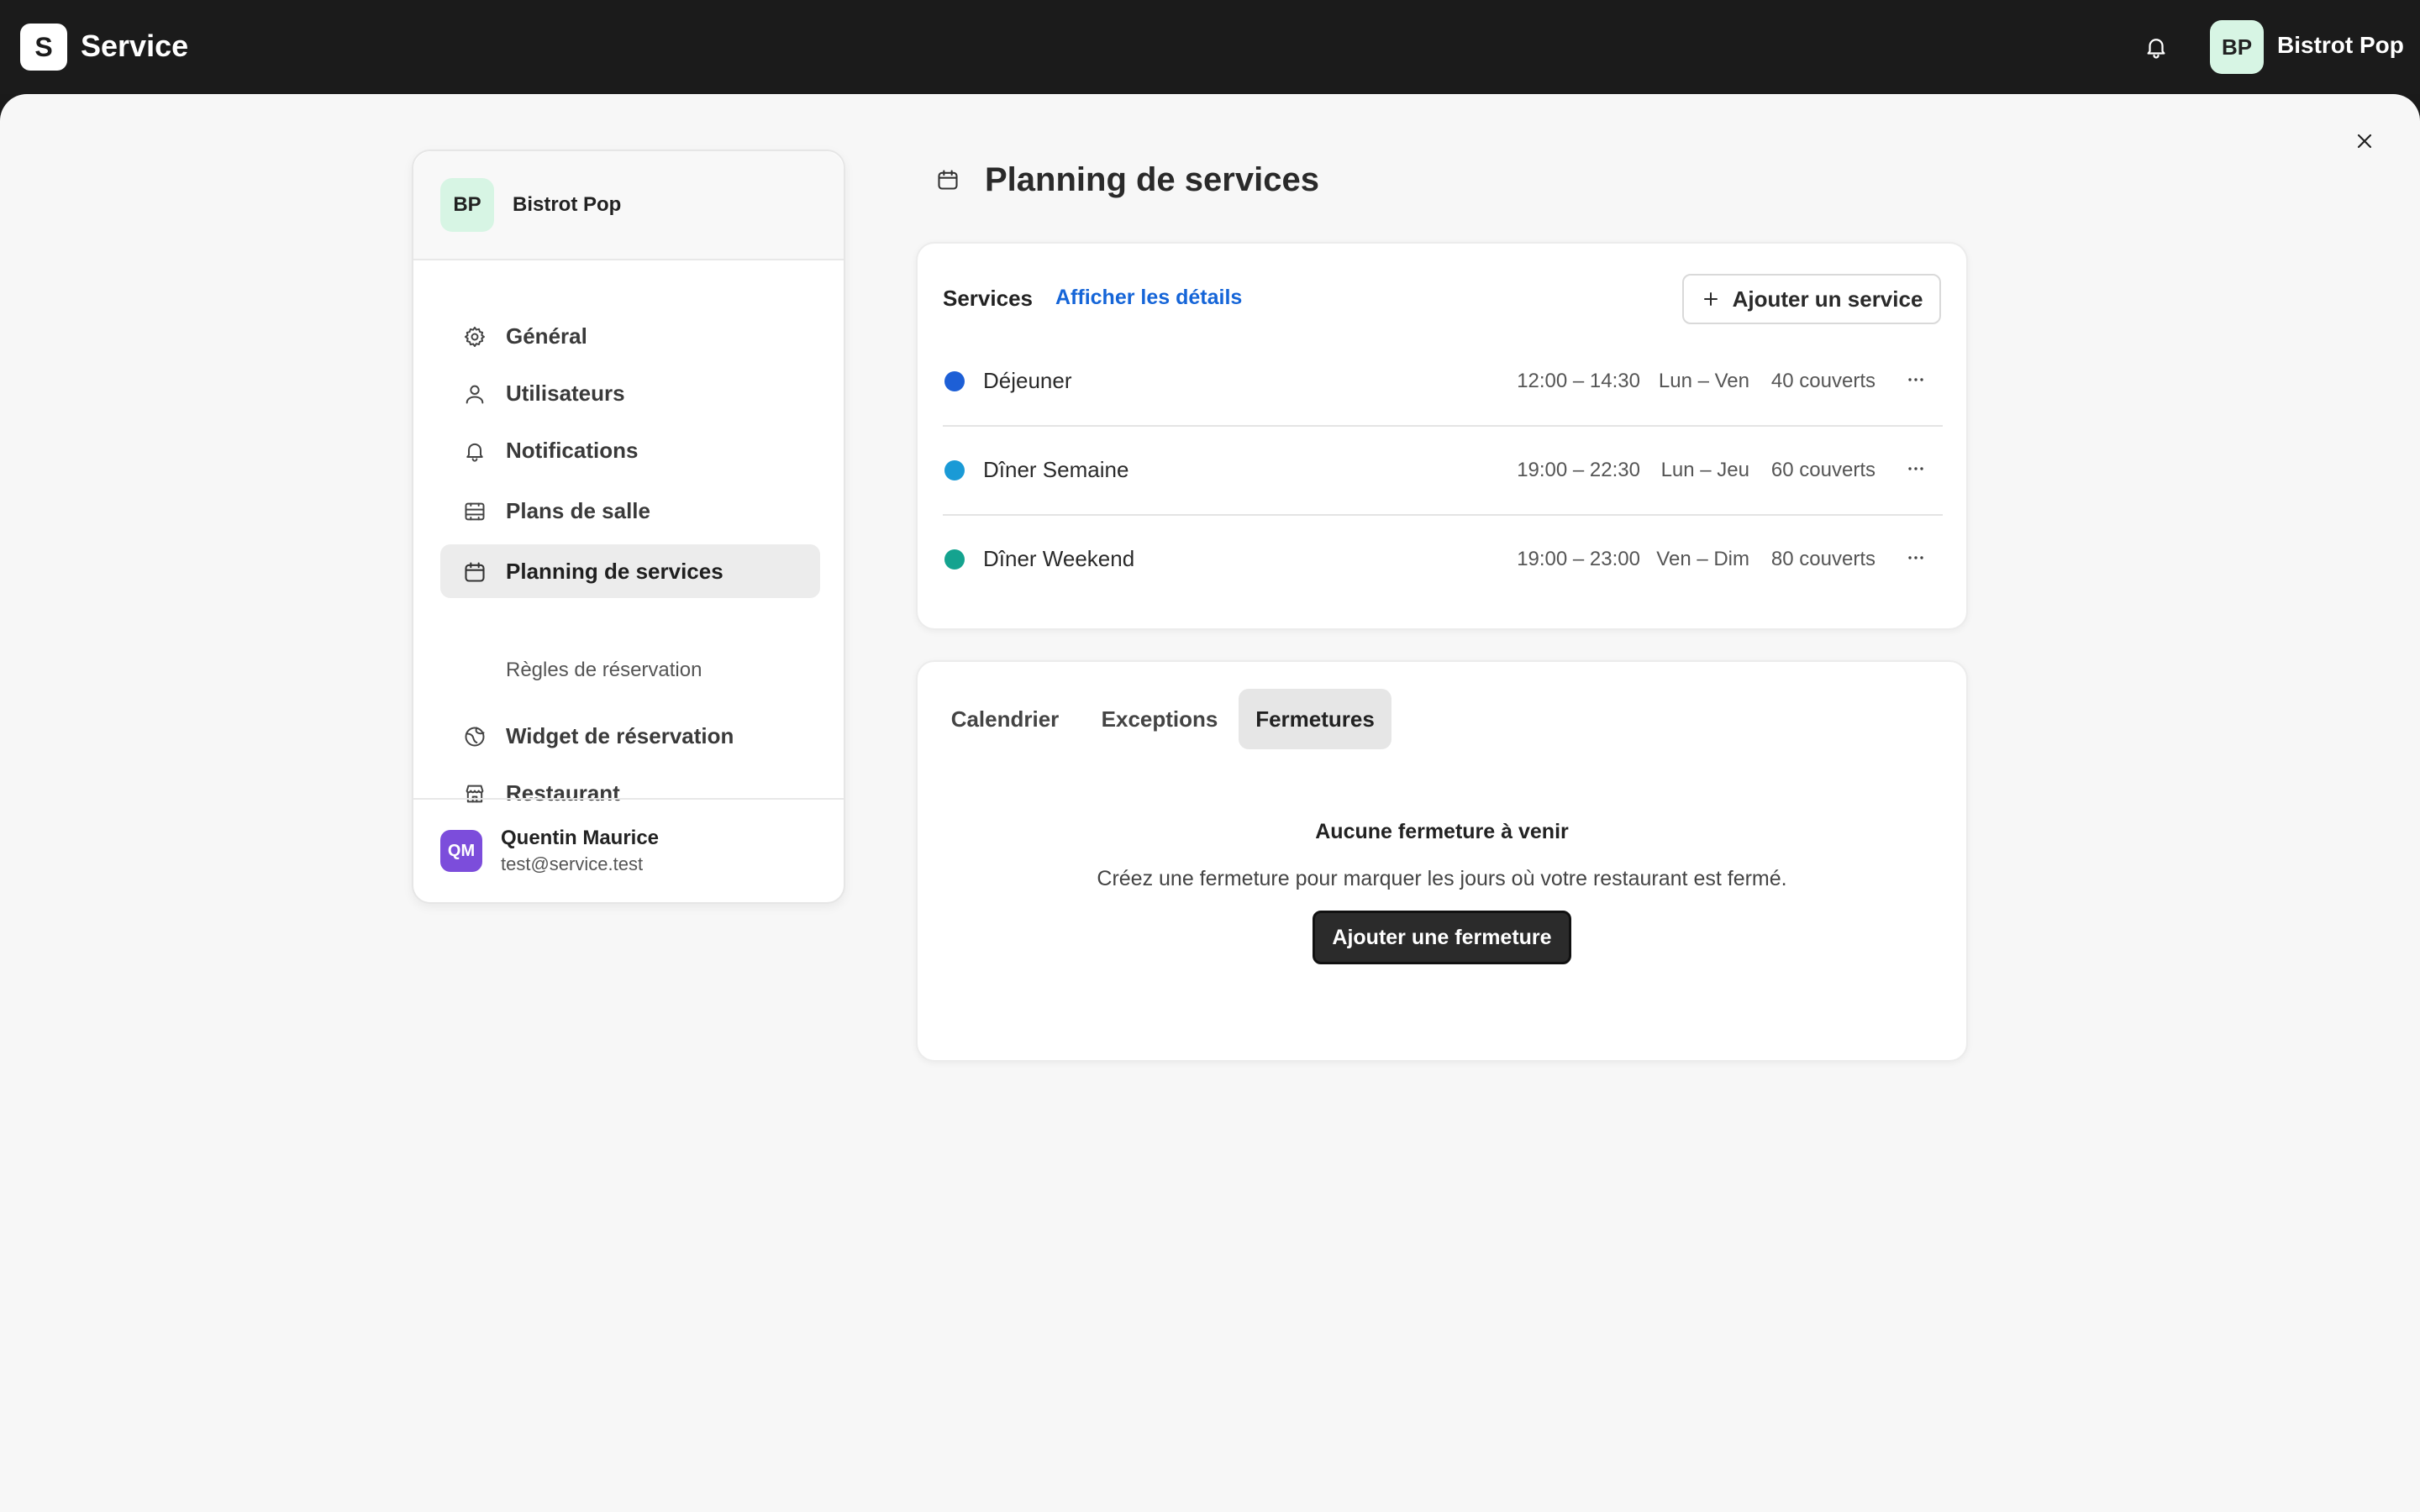 Image resolution: width=2420 pixels, height=1512 pixels. I want to click on empty-state-title: Aucune fermeture à venir, so click(1442, 831).